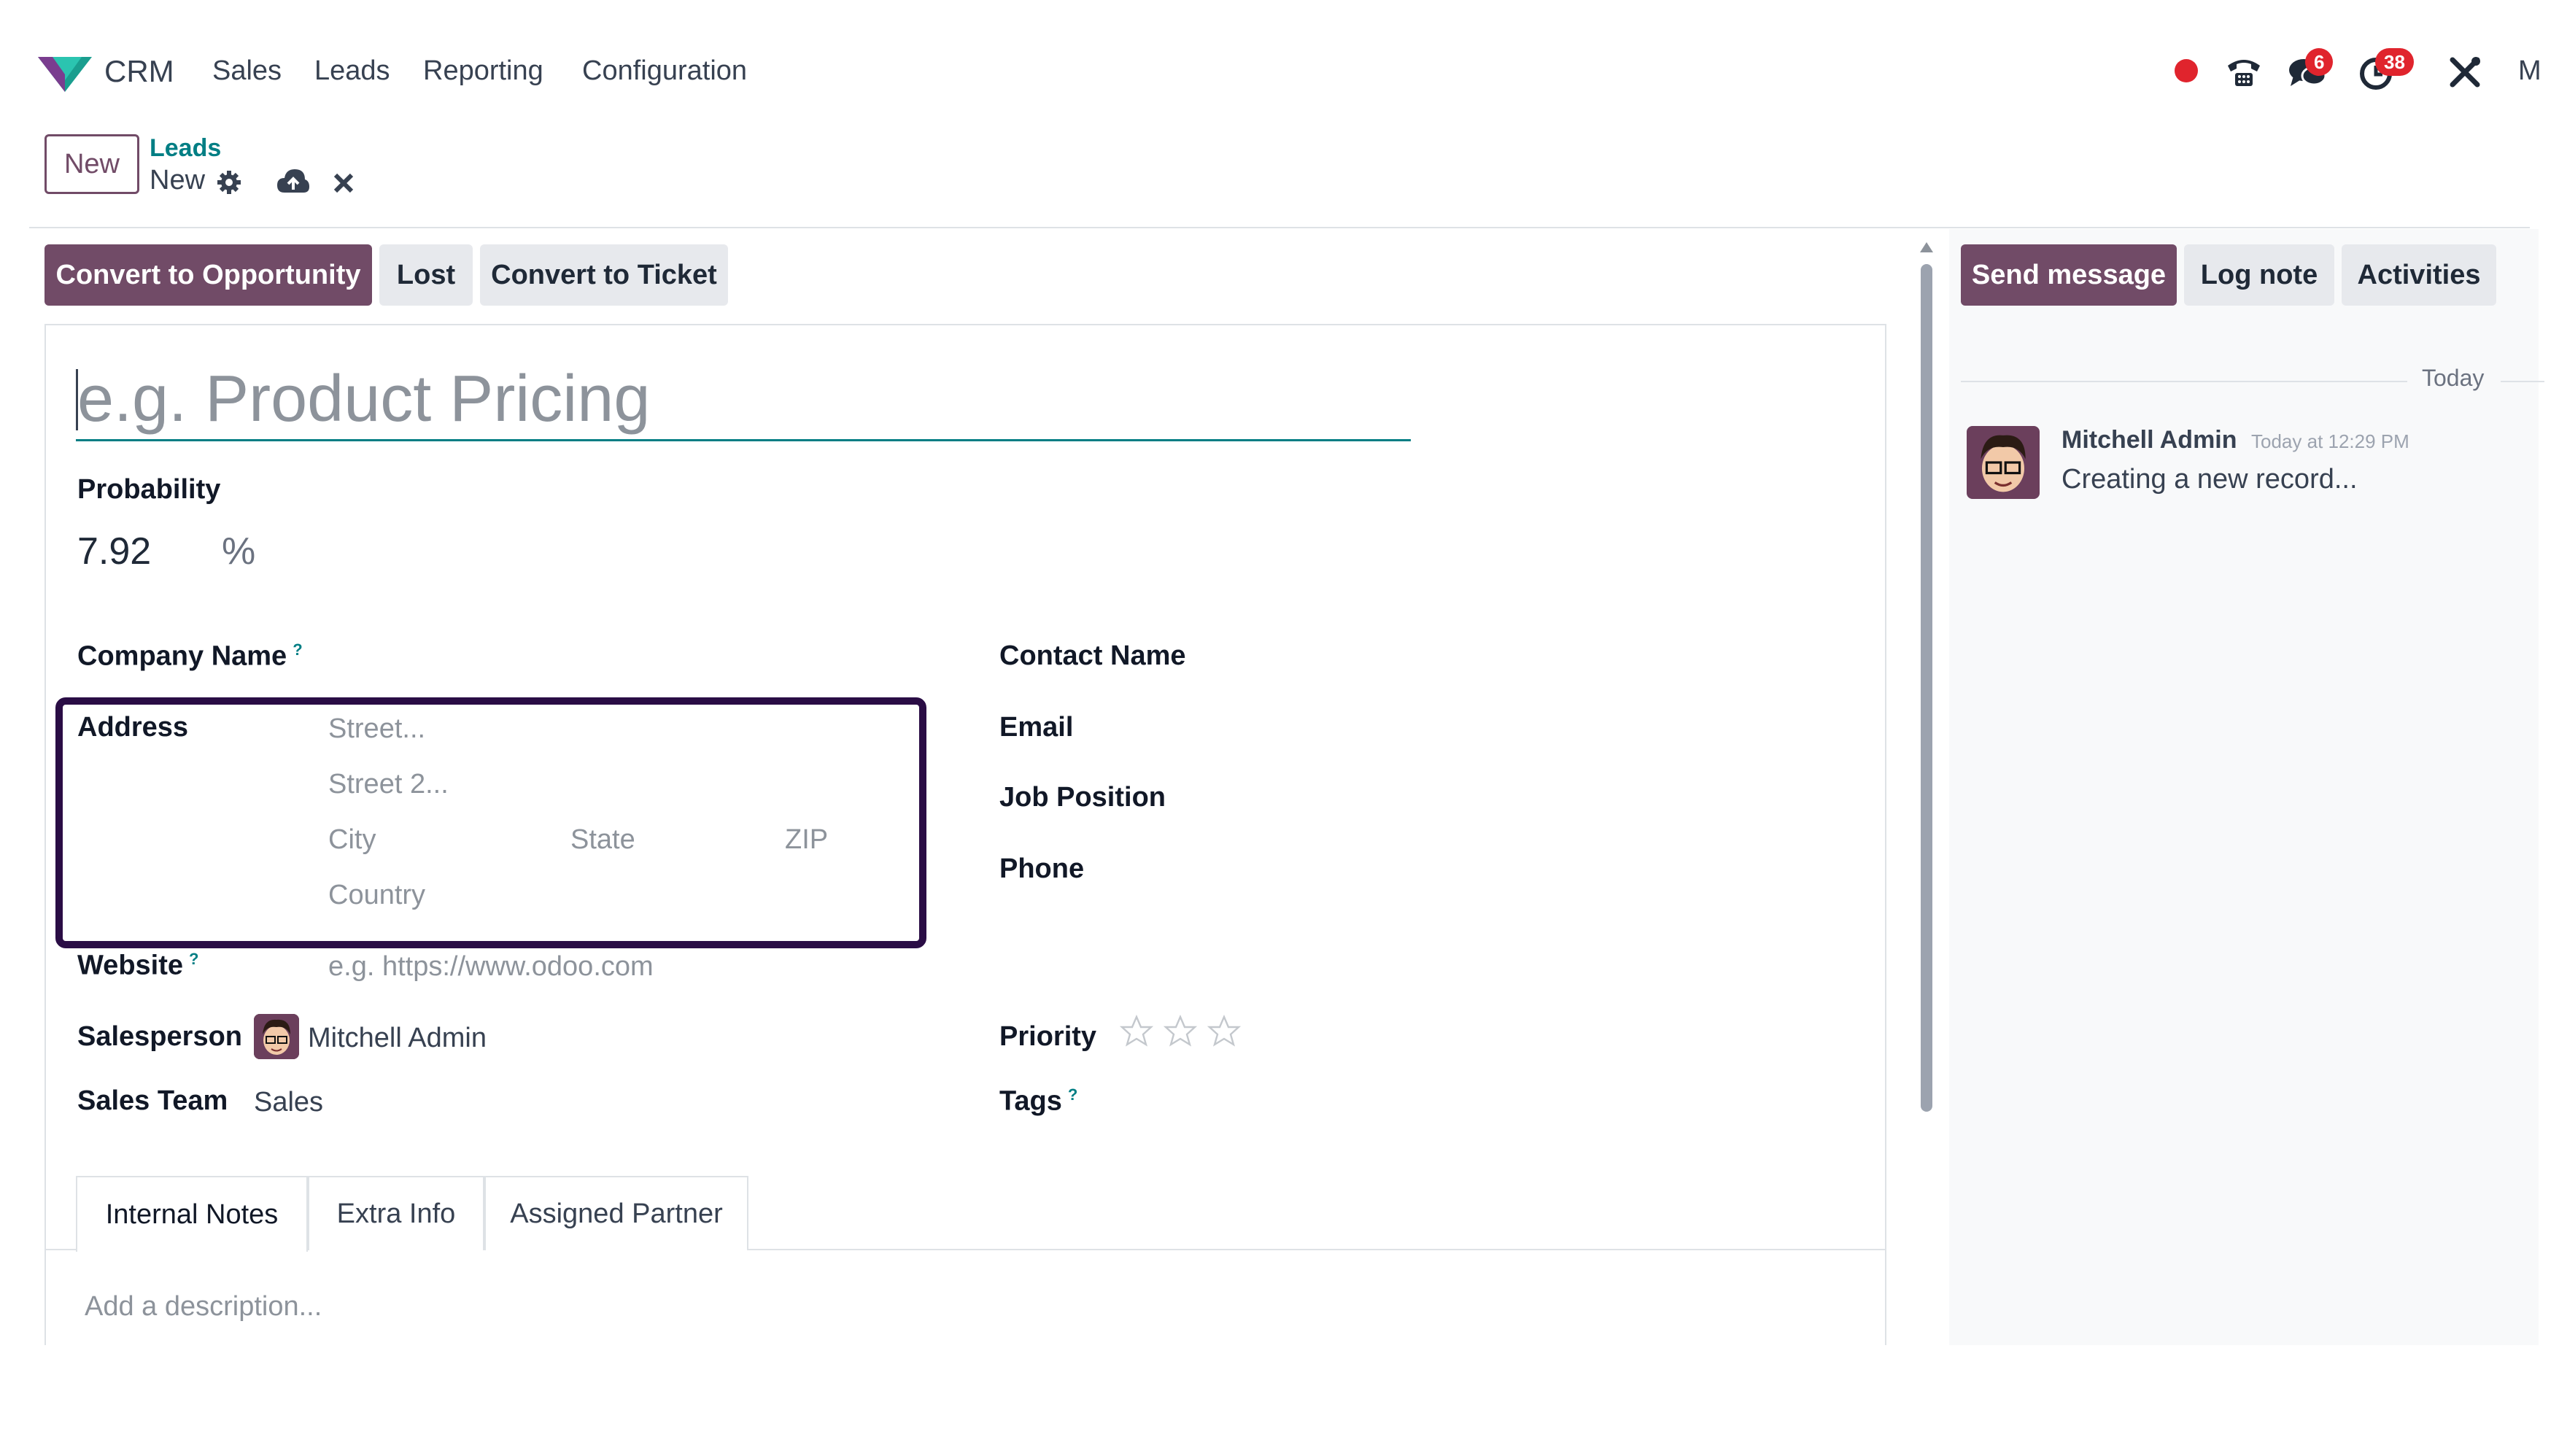  I want to click on sales-team-label: Sales Team, so click(153, 1100).